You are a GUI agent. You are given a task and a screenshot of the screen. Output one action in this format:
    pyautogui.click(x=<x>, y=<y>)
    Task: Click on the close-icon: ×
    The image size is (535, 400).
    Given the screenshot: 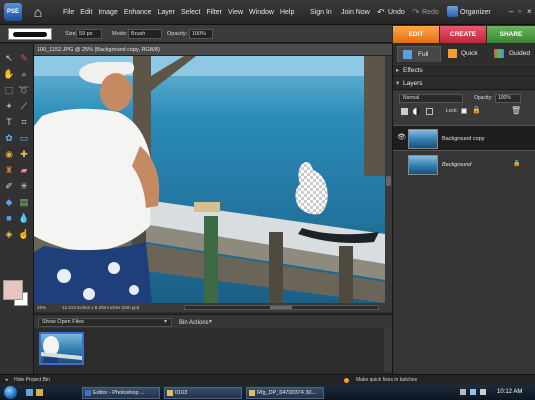 What is the action you would take?
    pyautogui.click(x=529, y=12)
    